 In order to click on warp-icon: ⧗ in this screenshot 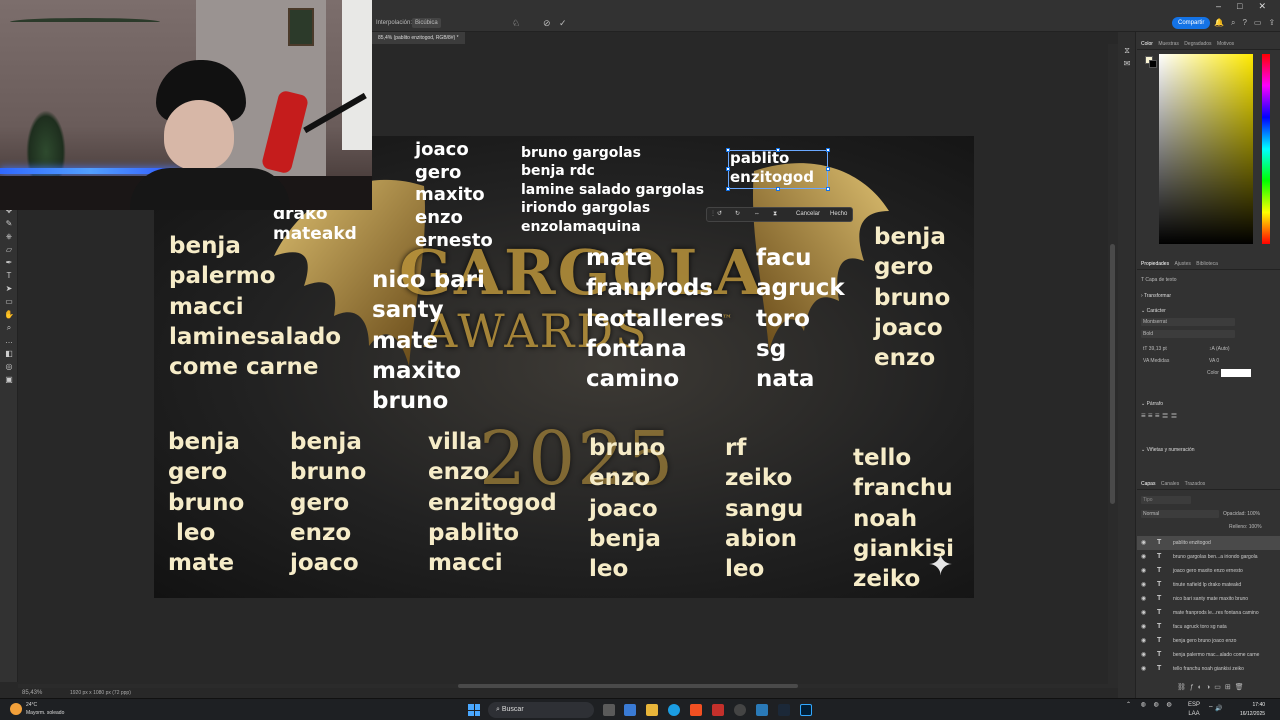, I will do `click(775, 214)`.